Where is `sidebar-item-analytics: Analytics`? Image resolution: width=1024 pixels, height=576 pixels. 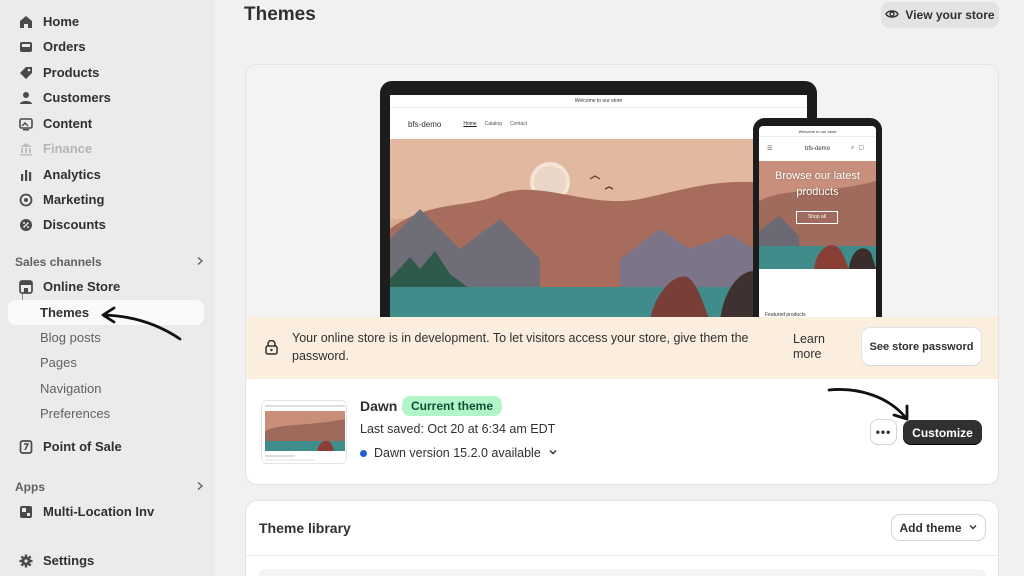
sidebar-item-analytics: Analytics is located at coordinates (106, 174).